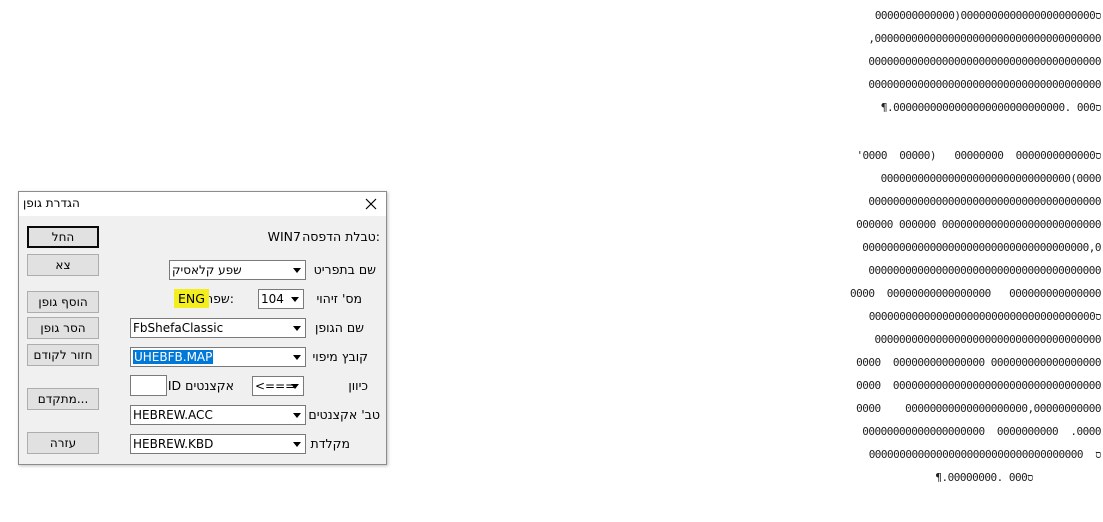 This screenshot has width=1103, height=522. Describe the element at coordinates (991, 178) in the screenshot. I see `document-line: 0000000000000000000000000000000(0000` at that location.